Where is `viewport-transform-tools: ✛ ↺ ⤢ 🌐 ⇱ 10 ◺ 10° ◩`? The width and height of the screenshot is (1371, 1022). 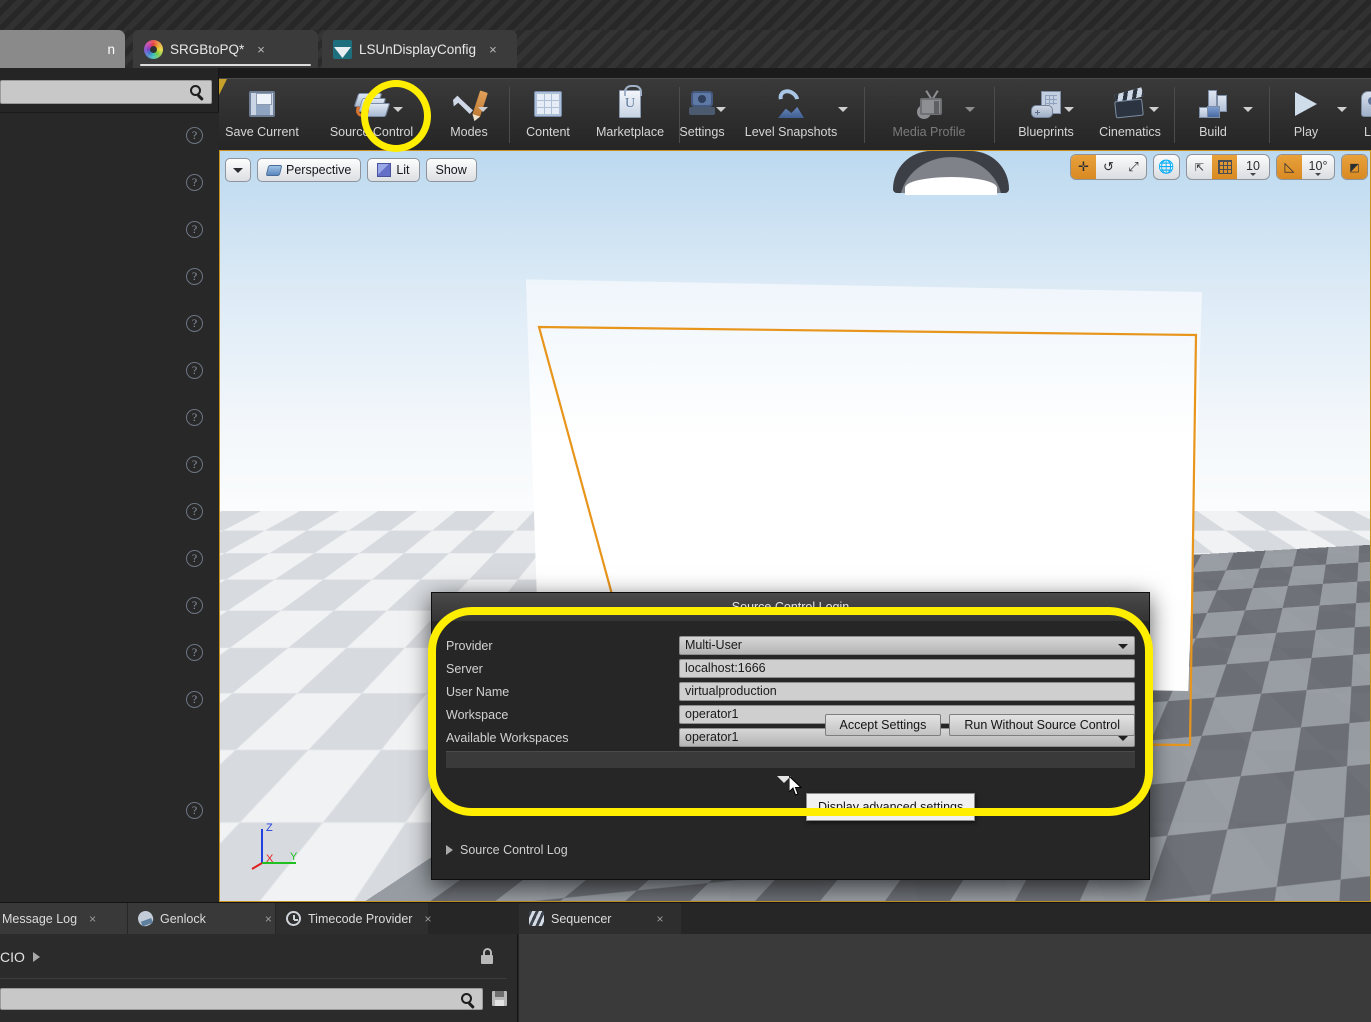 viewport-transform-tools: ✛ ↺ ⤢ 🌐 ⇱ 10 ◺ 10° ◩ is located at coordinates (1220, 167).